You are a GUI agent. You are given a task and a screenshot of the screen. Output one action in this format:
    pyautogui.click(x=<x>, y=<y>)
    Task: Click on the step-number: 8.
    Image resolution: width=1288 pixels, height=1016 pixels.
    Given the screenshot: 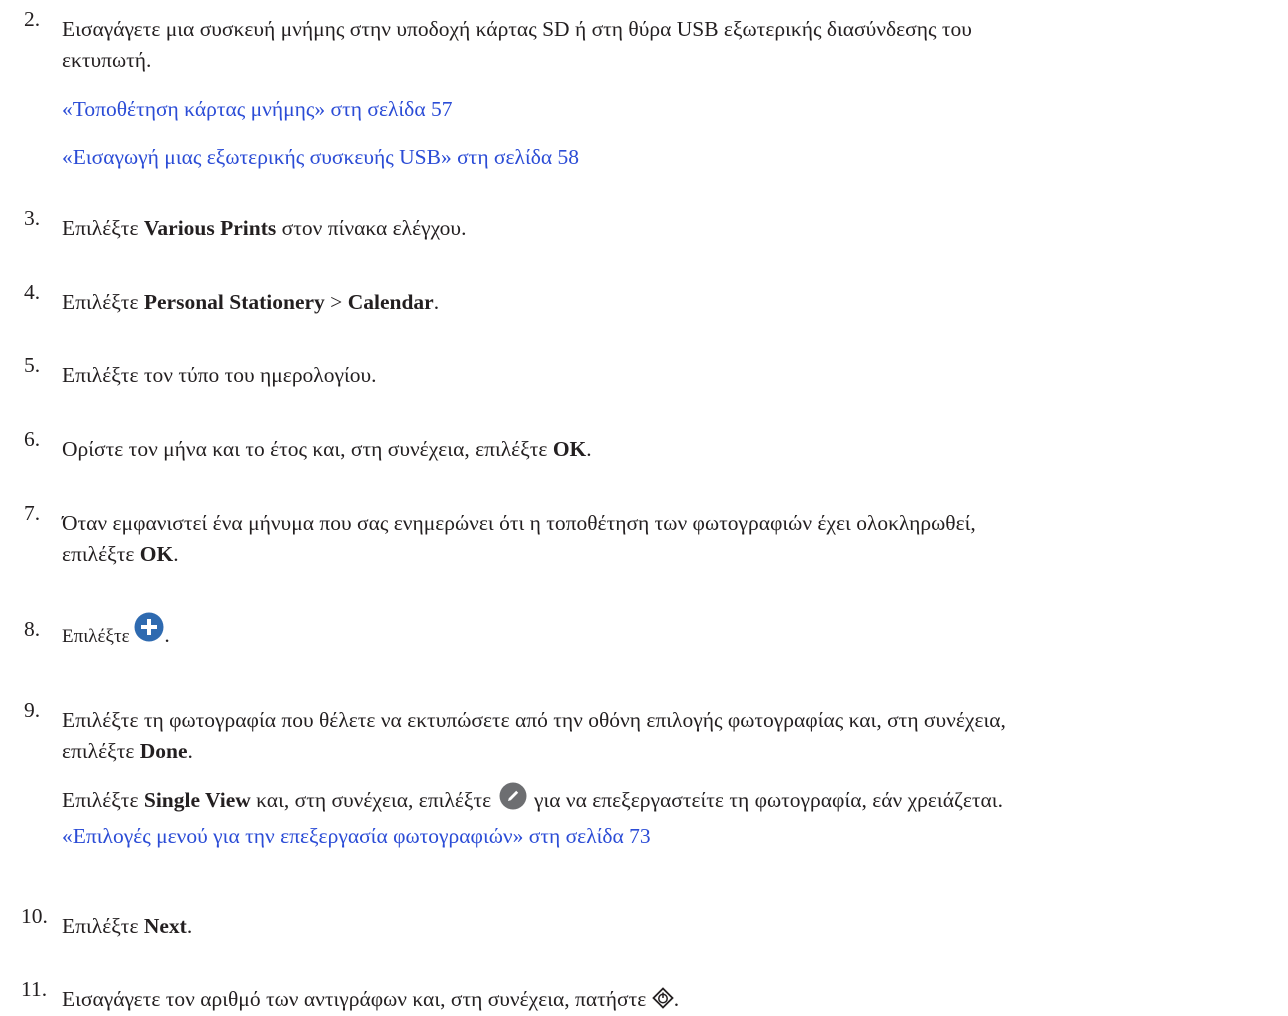 What is the action you would take?
    pyautogui.click(x=32, y=629)
    